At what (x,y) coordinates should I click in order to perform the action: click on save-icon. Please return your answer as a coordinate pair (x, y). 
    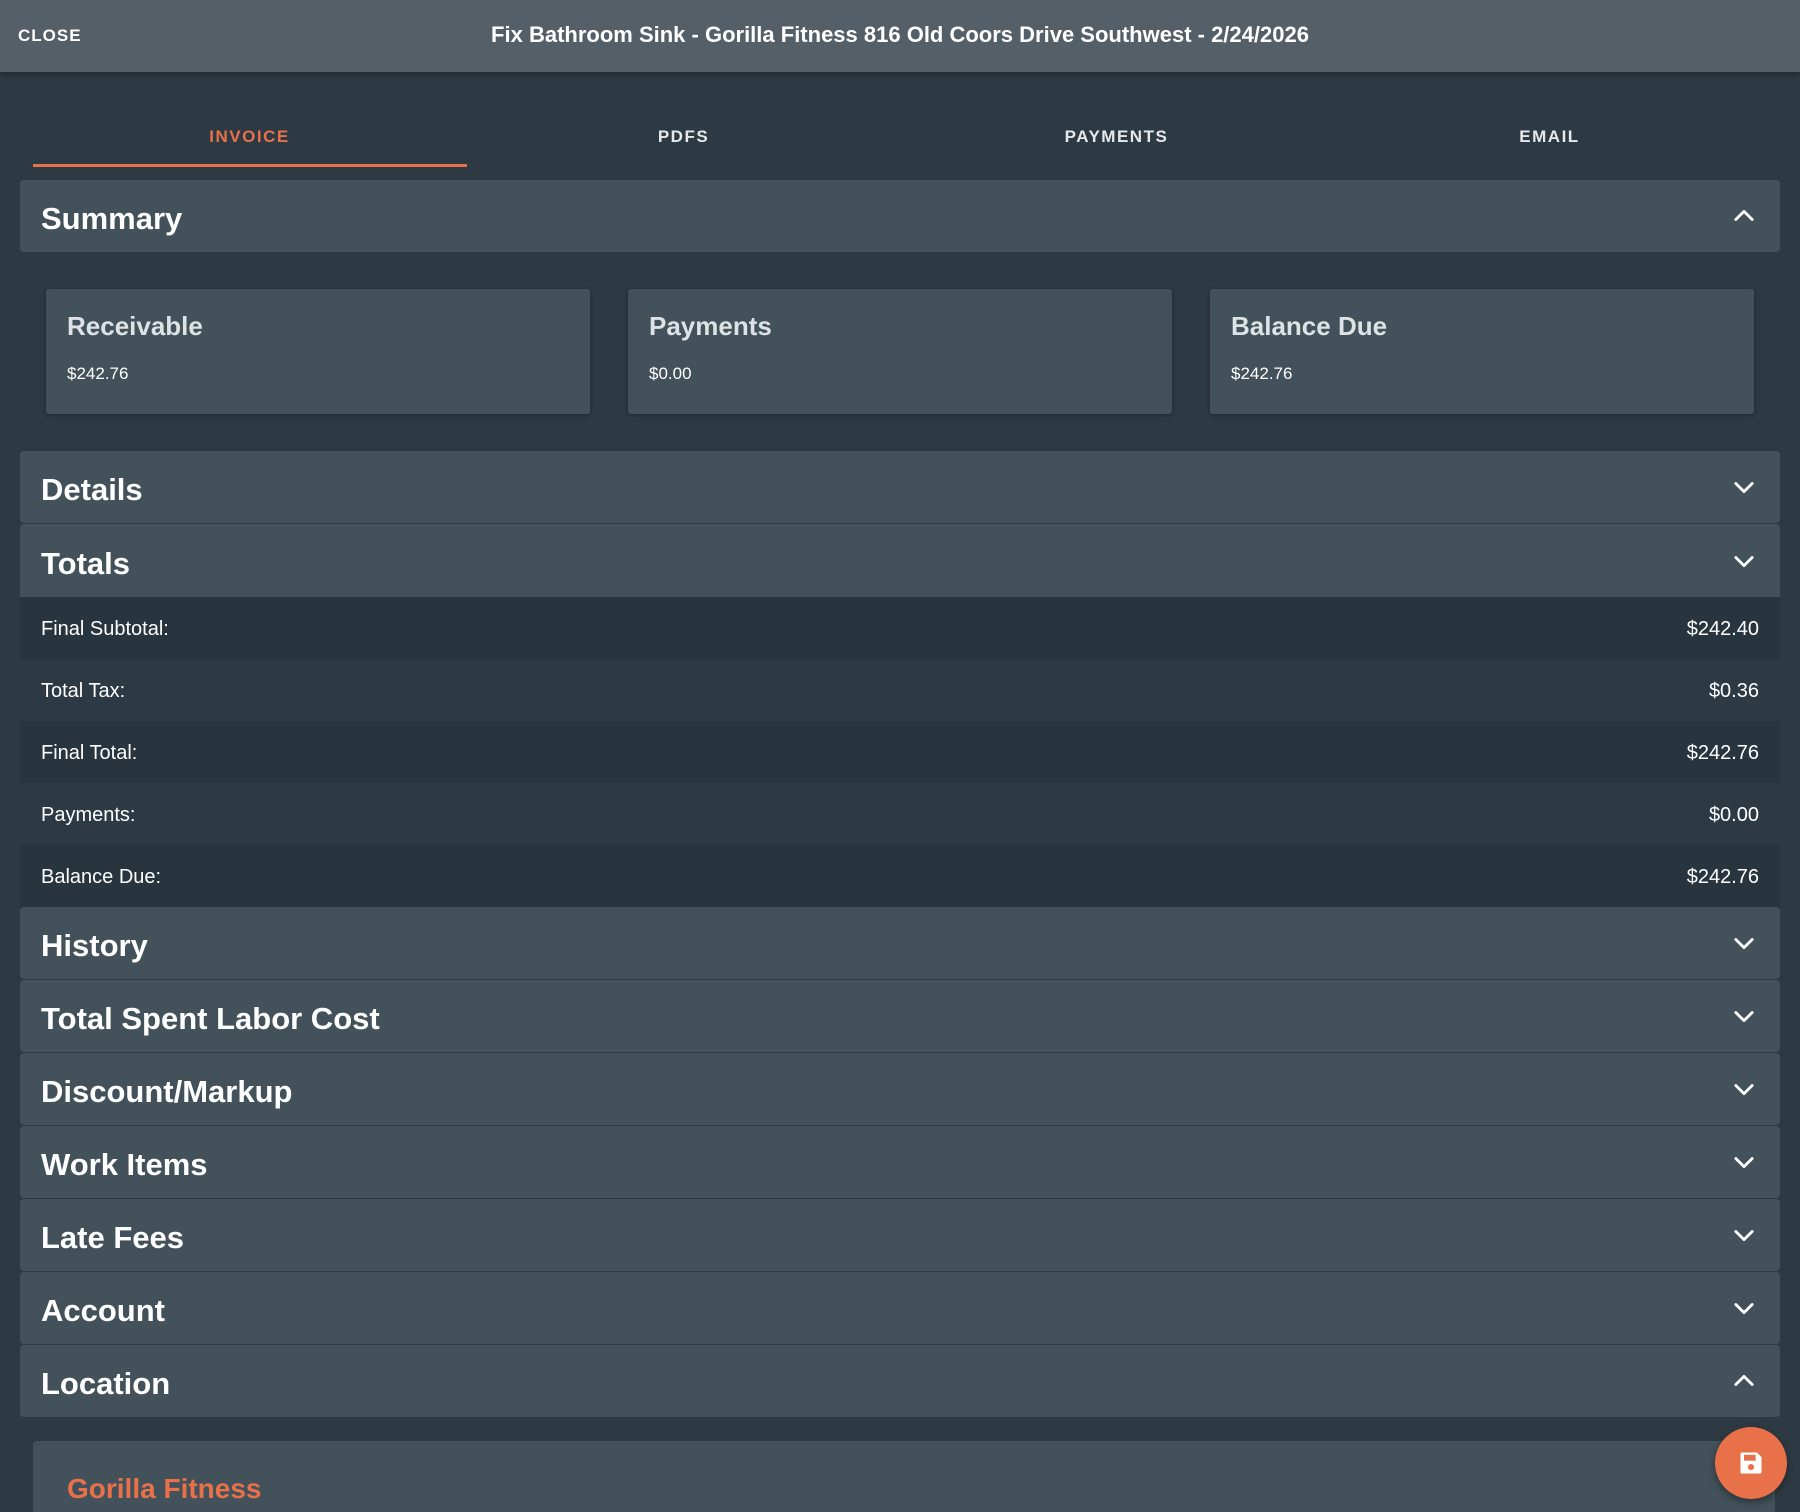
    Looking at the image, I should click on (1751, 1463).